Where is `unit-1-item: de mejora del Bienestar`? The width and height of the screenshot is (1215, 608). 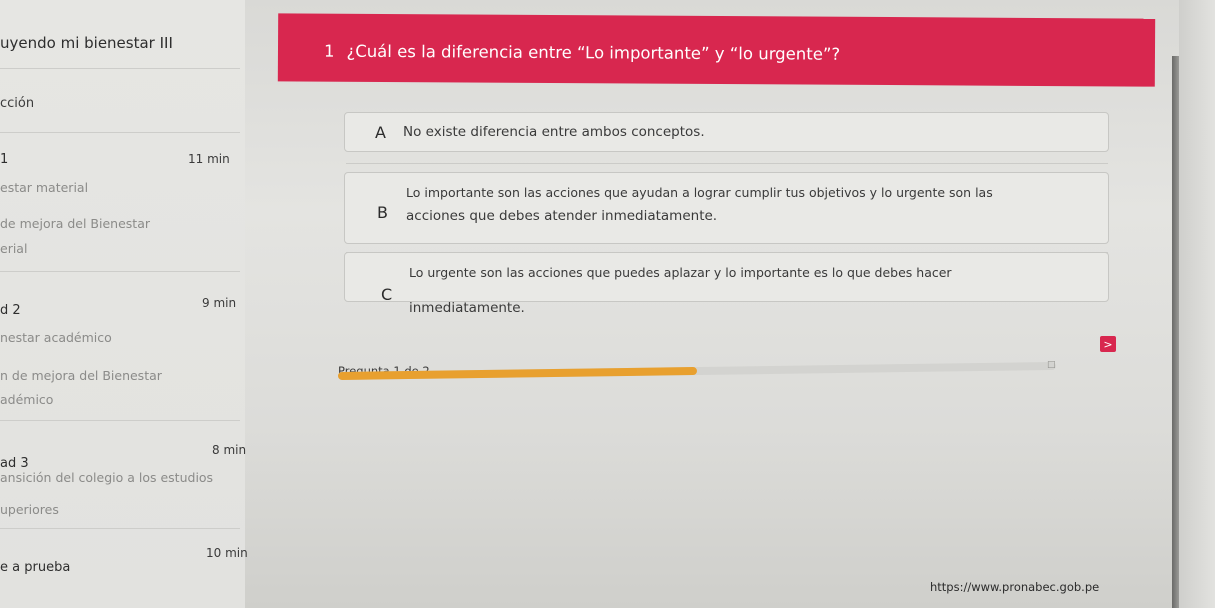 unit-1-item: de mejora del Bienestar is located at coordinates (75, 223).